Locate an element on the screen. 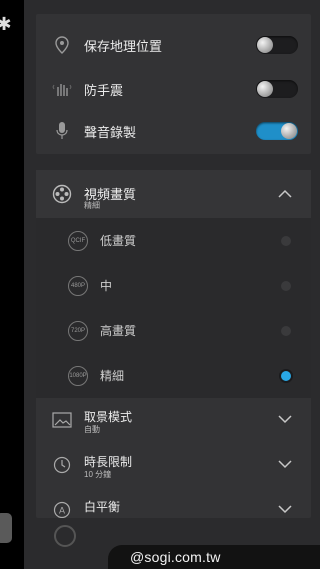 This screenshot has height=569, width=320. quality-option-480p: 480P 中 is located at coordinates (173, 285).